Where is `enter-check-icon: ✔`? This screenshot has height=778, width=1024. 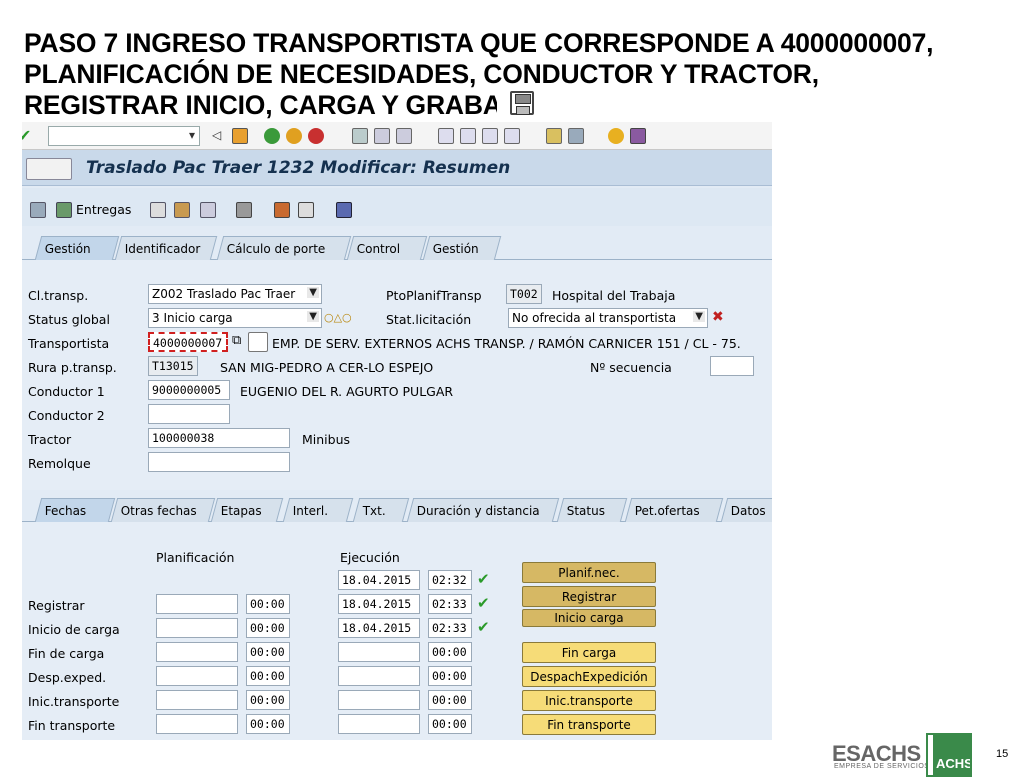 enter-check-icon: ✔ is located at coordinates (26, 135).